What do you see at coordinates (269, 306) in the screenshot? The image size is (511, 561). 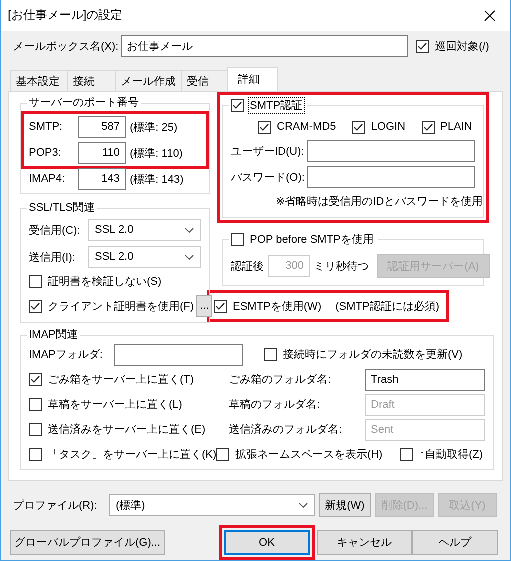 I see `checkbox: ESMTPを使用(W)` at bounding box center [269, 306].